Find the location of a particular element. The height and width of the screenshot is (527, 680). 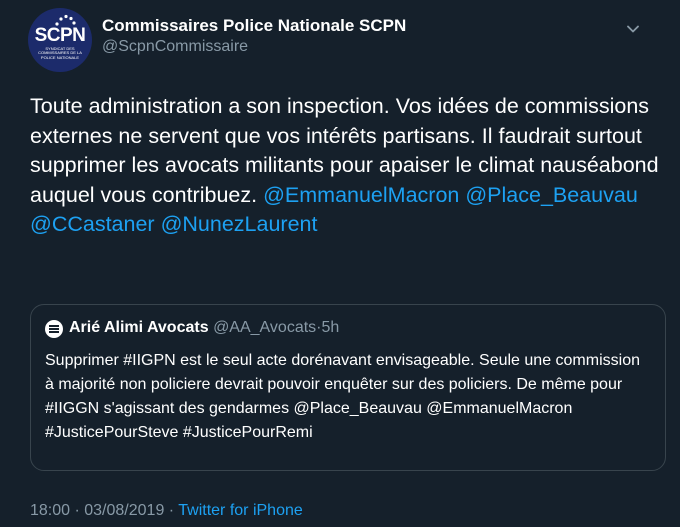

tweet-footer: 18:00 · 03/08/2019 · Twitter for iPhone is located at coordinates (166, 511).